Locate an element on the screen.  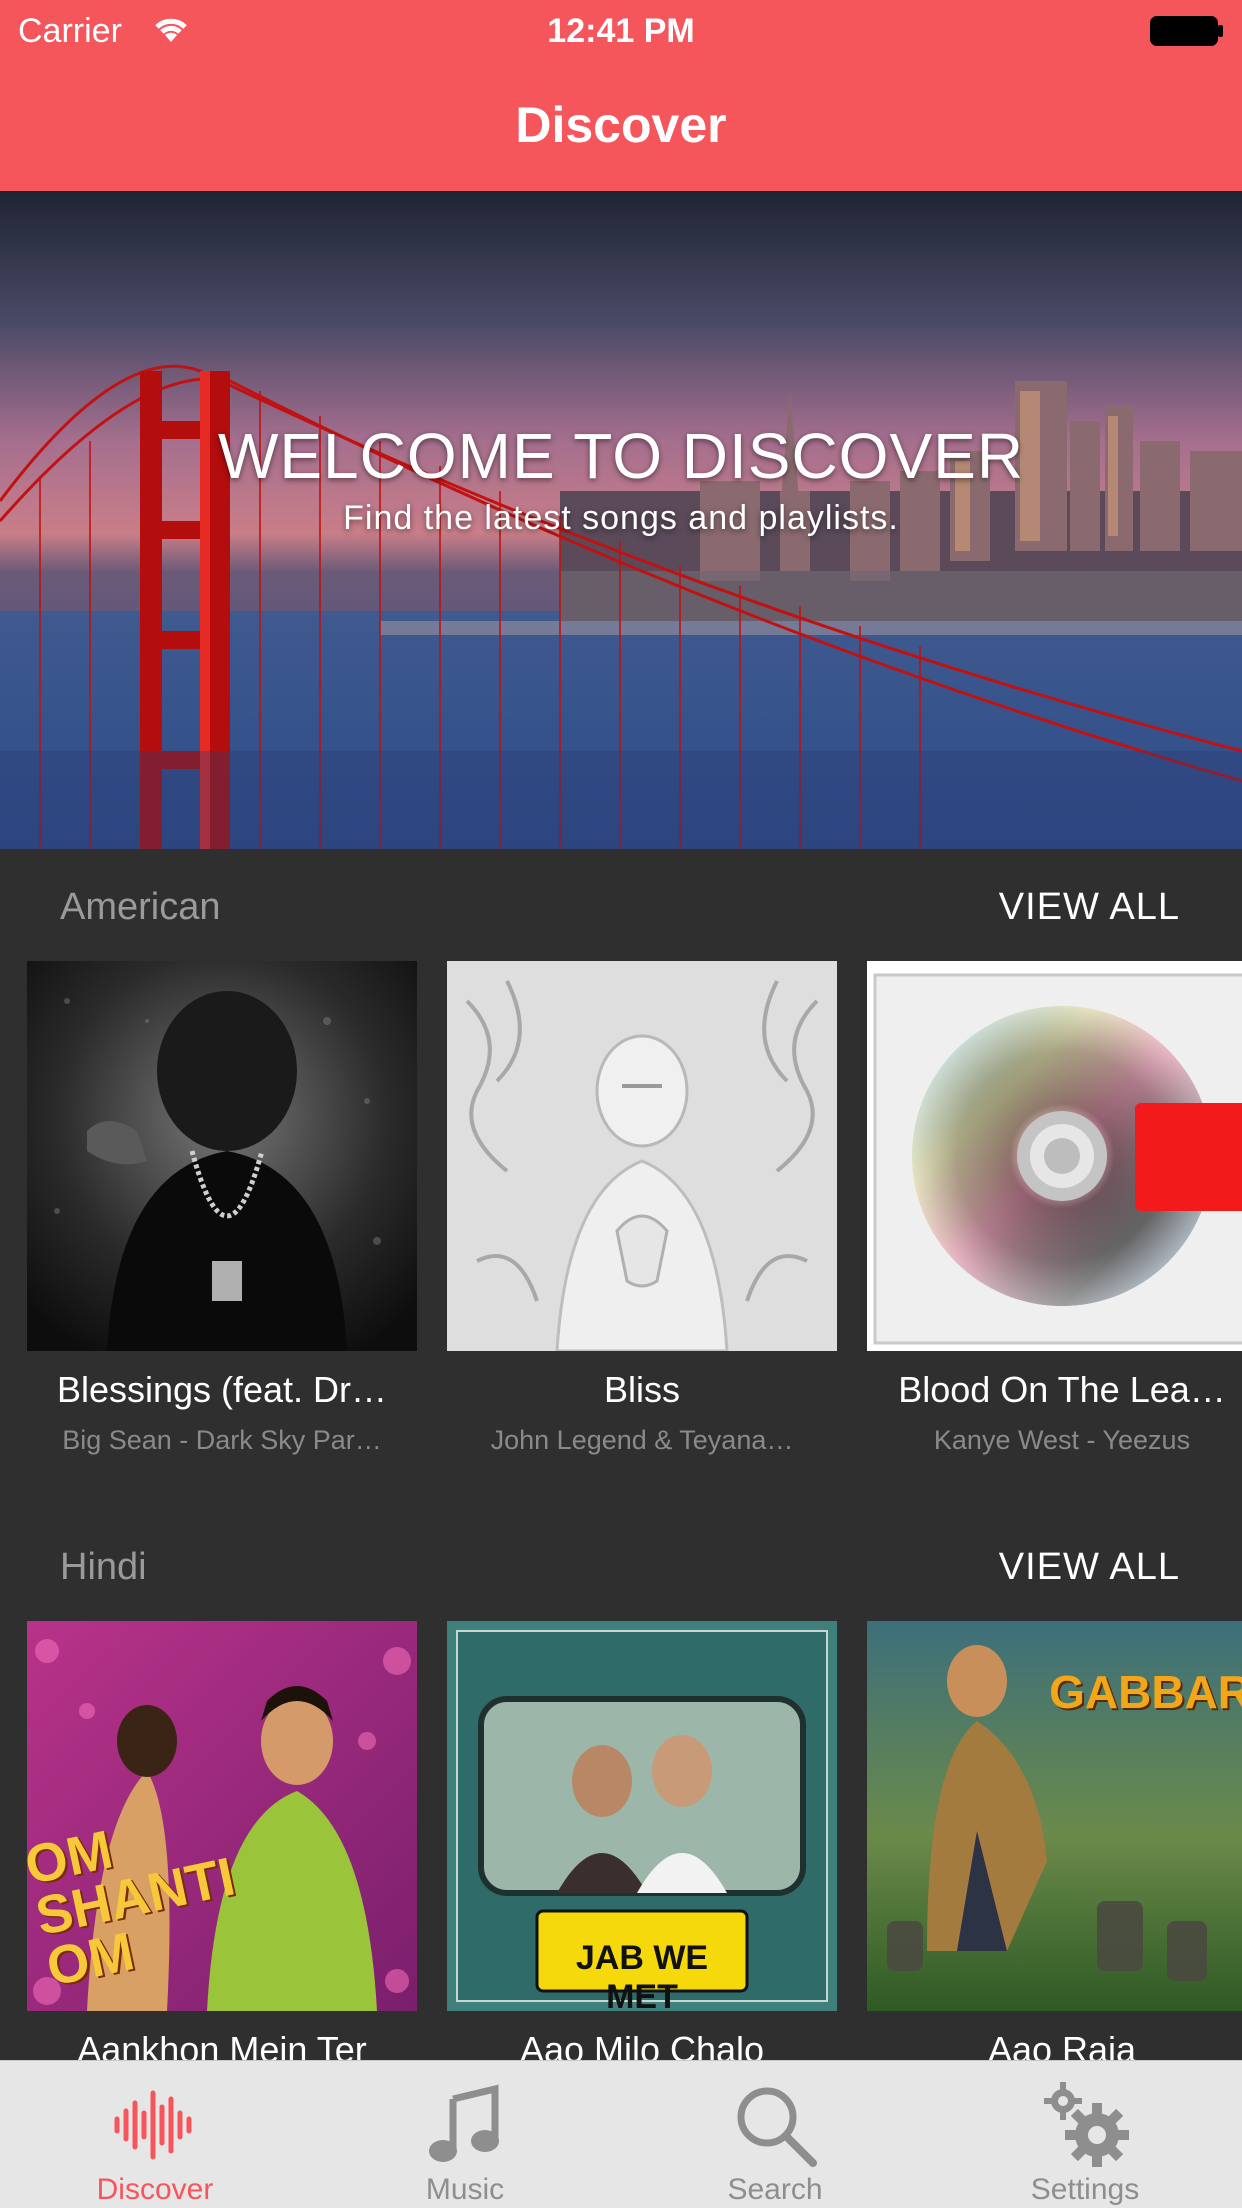
album-cover-text: GABBAR is located at coordinates (1145, 1692).